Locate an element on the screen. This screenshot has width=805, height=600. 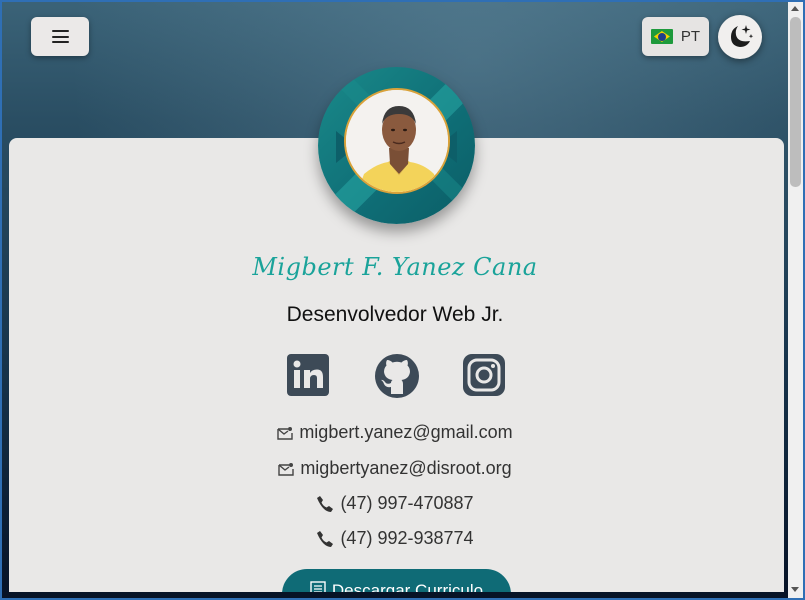
contact-email-2: migbertyanez@disroot.org is located at coordinates (394, 468).